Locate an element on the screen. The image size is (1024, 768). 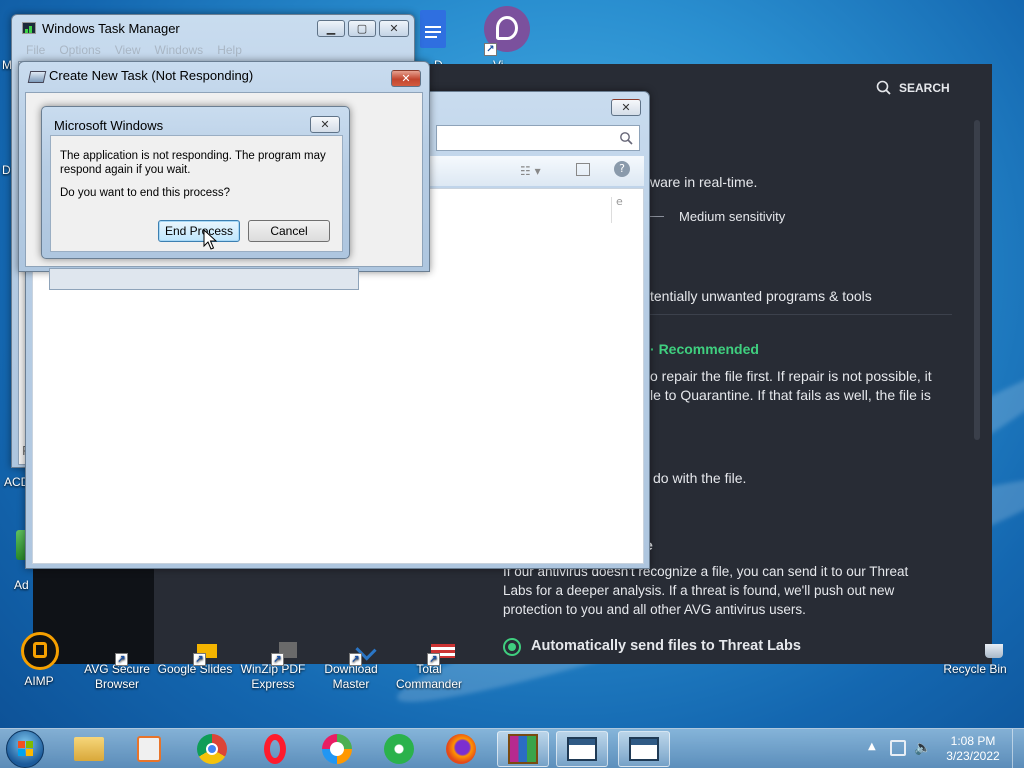
system-clock: 1:08 PM 3/23/2022 is located at coordinates (973, 749).